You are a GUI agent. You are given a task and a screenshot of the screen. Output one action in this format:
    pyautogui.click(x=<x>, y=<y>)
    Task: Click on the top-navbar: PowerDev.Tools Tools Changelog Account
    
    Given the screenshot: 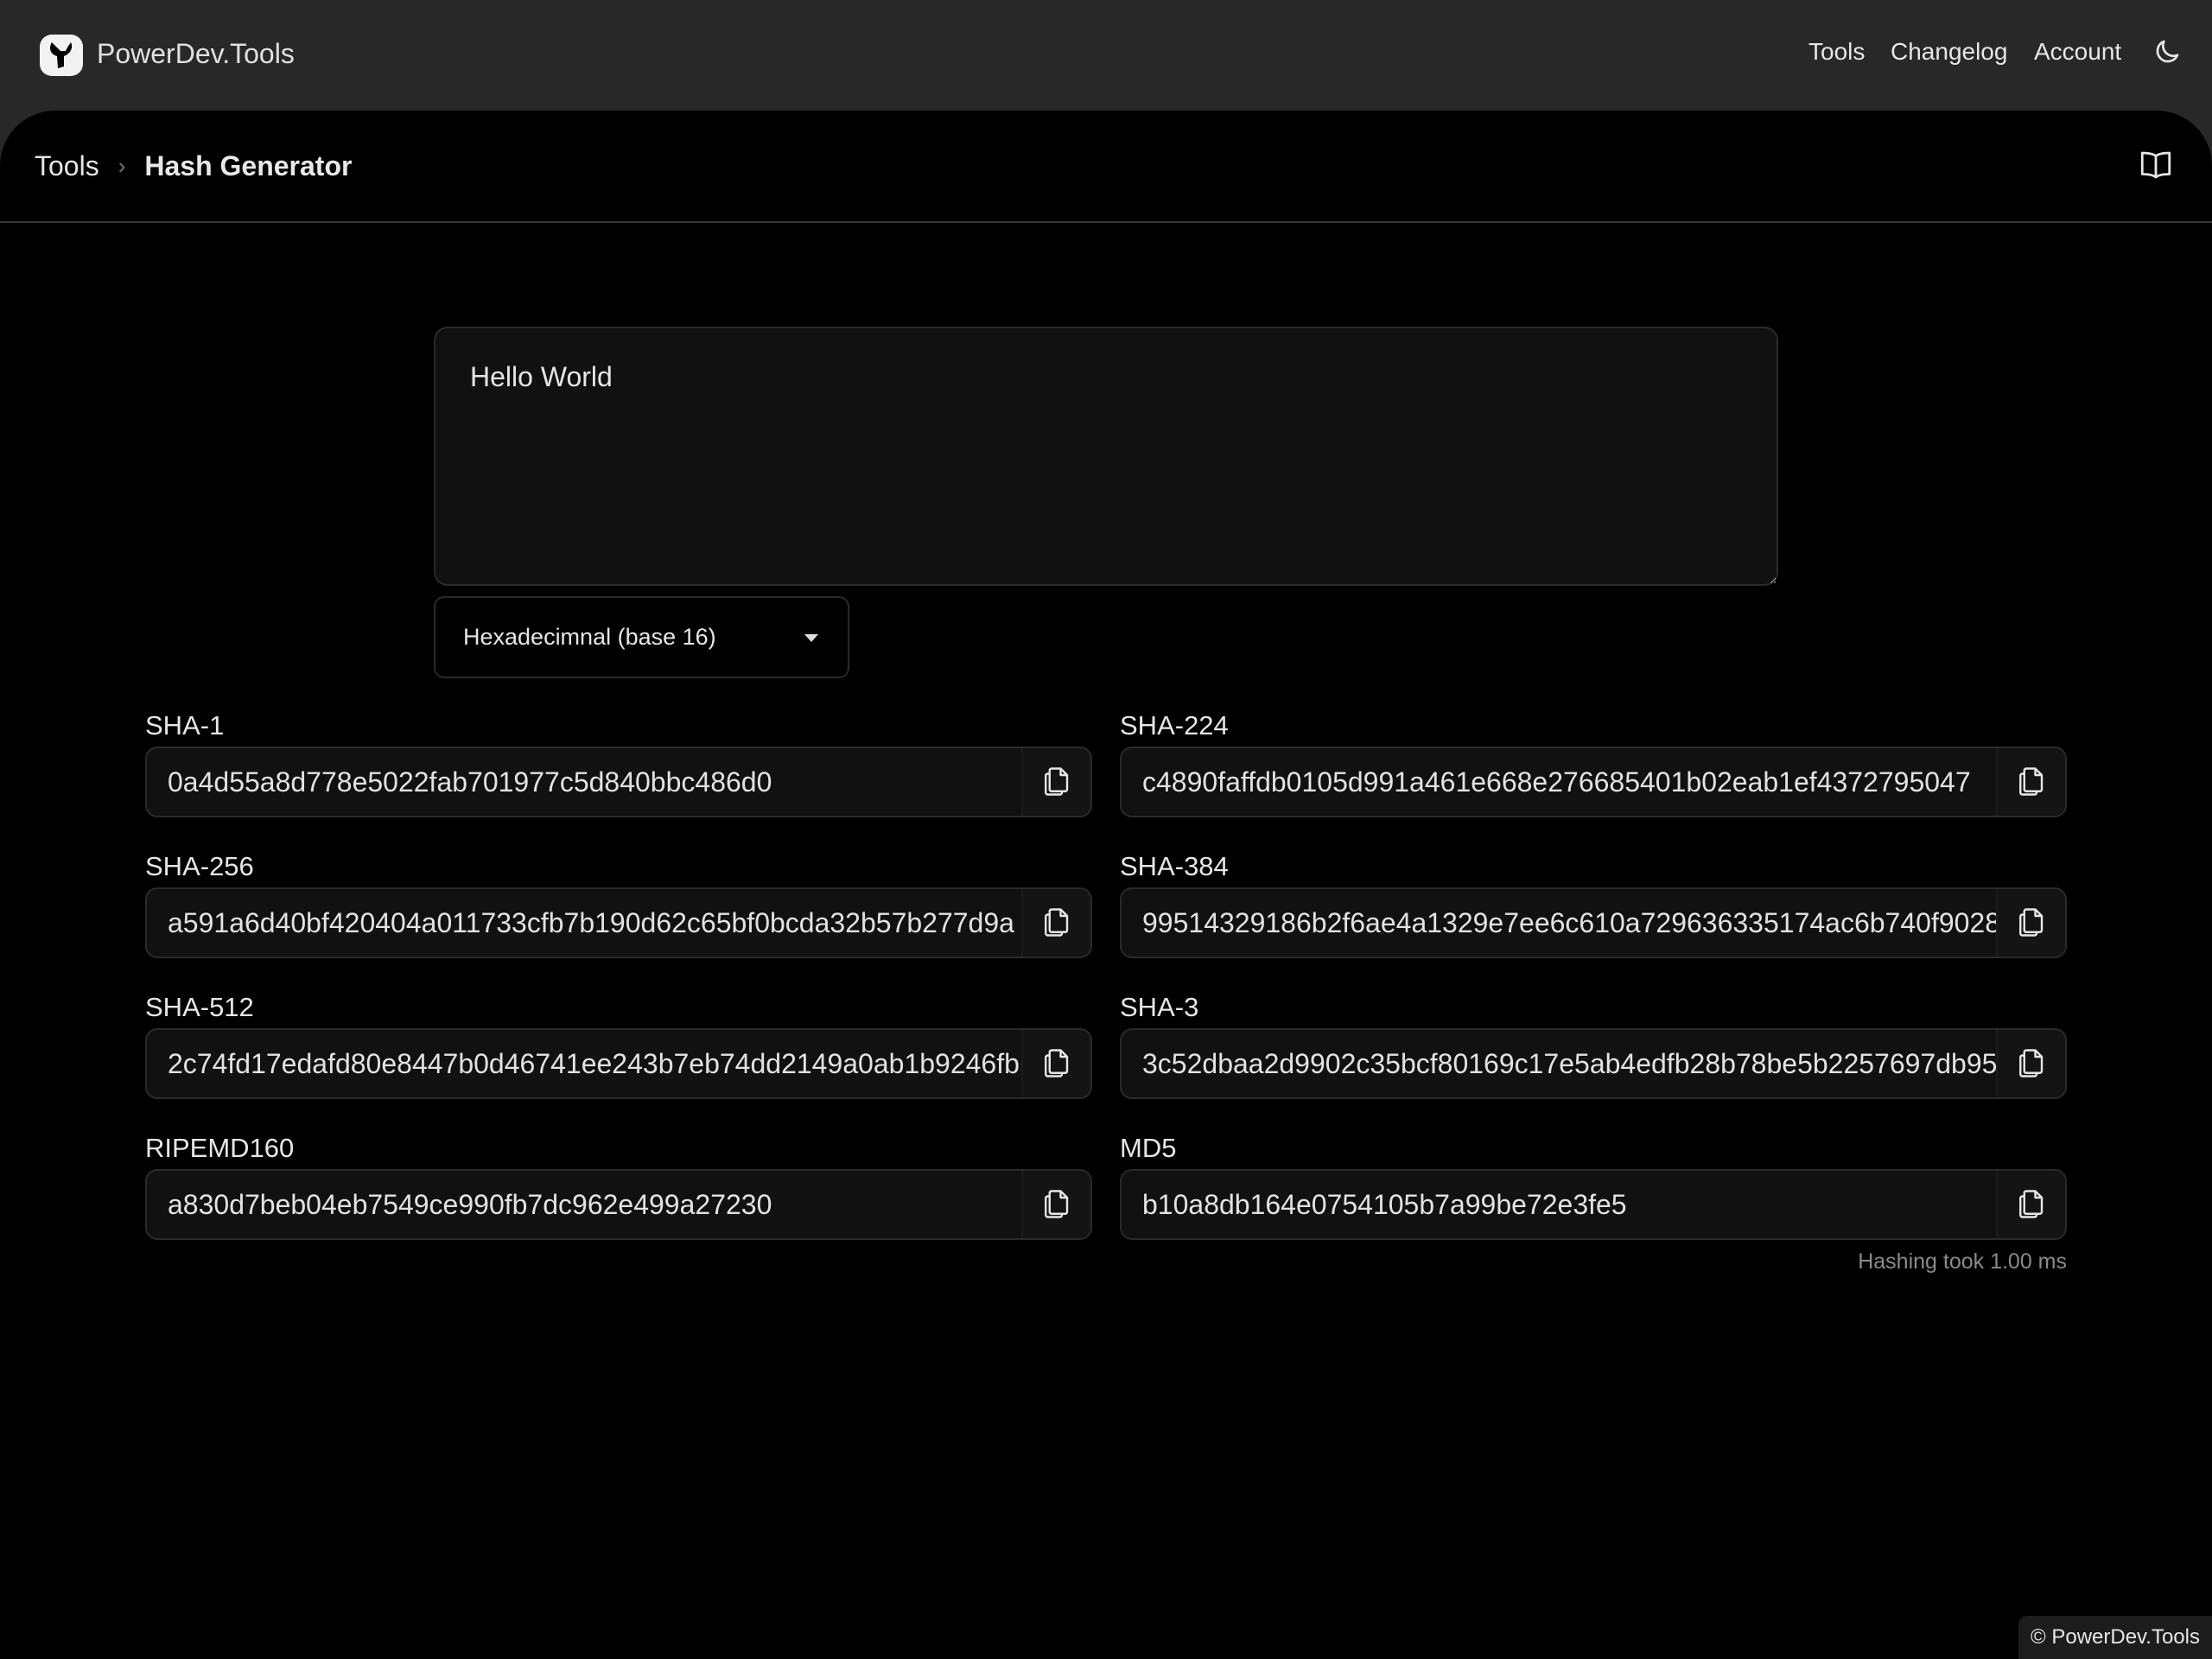 What is the action you would take?
    pyautogui.click(x=1106, y=55)
    